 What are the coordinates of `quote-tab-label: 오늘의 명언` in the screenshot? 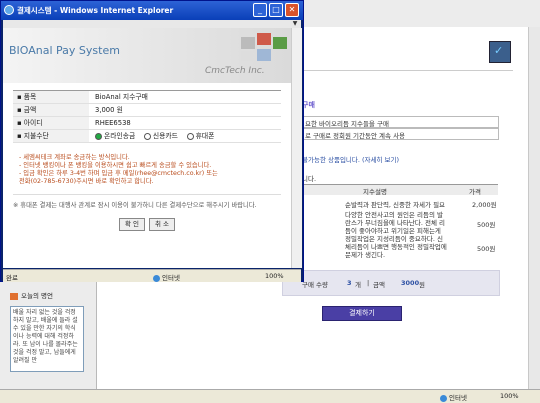 It's located at (37, 296).